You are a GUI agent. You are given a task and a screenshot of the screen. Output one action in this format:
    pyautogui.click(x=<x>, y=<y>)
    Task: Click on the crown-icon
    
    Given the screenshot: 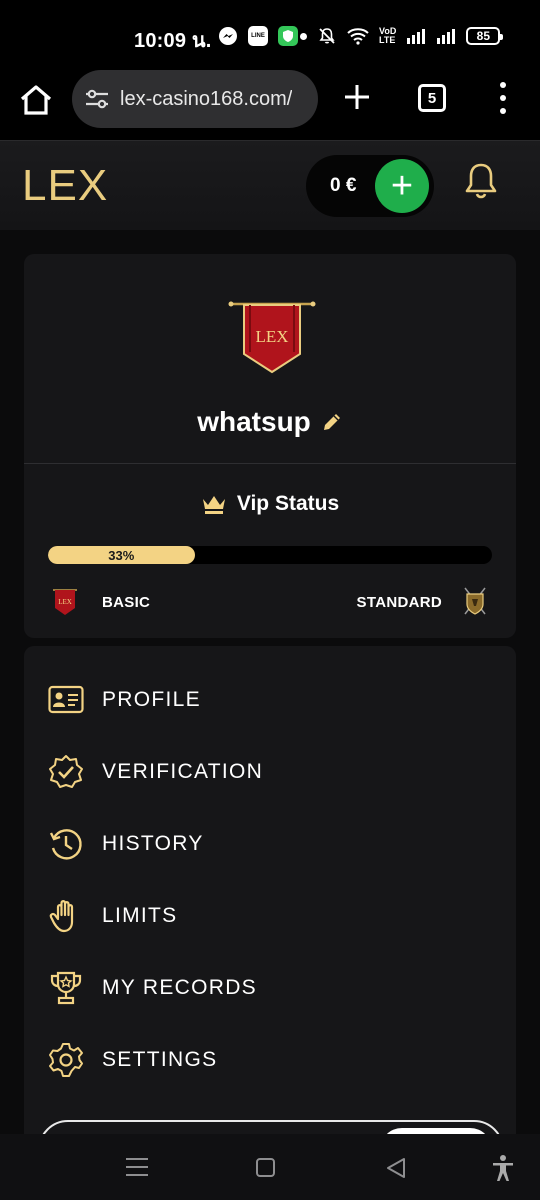 What is the action you would take?
    pyautogui.click(x=213, y=505)
    